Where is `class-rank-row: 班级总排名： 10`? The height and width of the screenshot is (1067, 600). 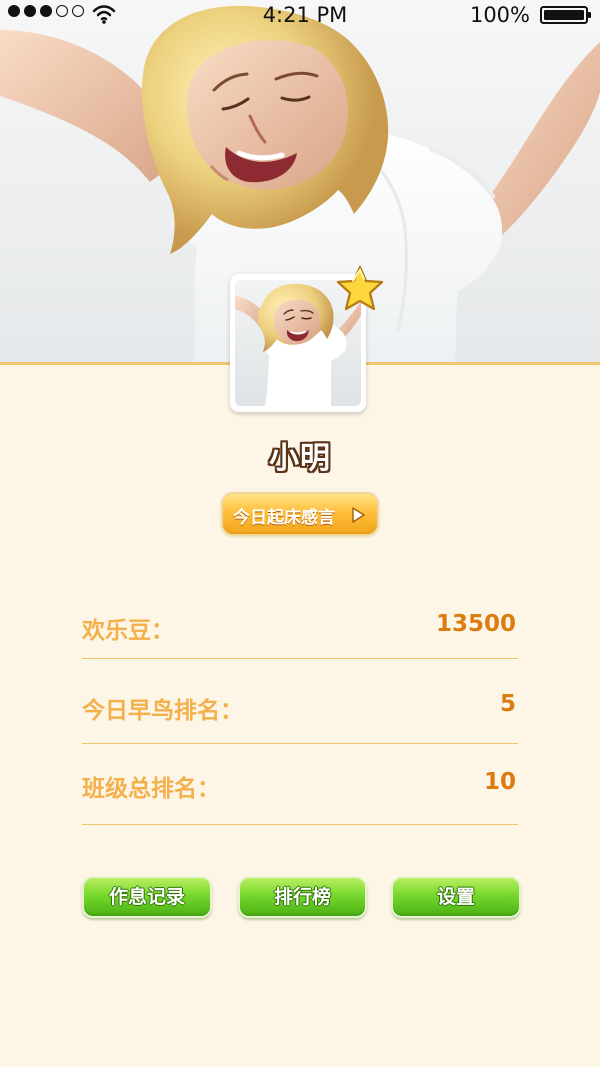
class-rank-row: 班级总排名： 10 is located at coordinates (300, 783).